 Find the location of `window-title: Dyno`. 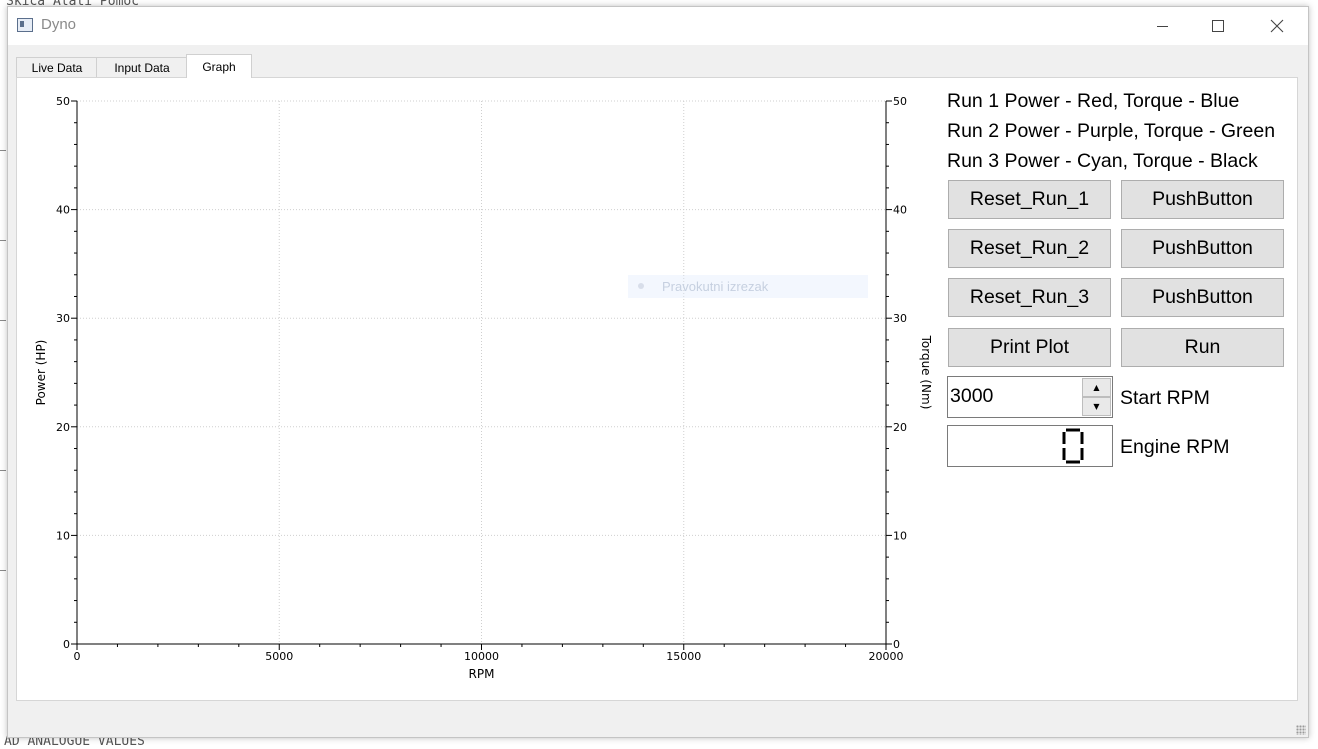

window-title: Dyno is located at coordinates (59, 24).